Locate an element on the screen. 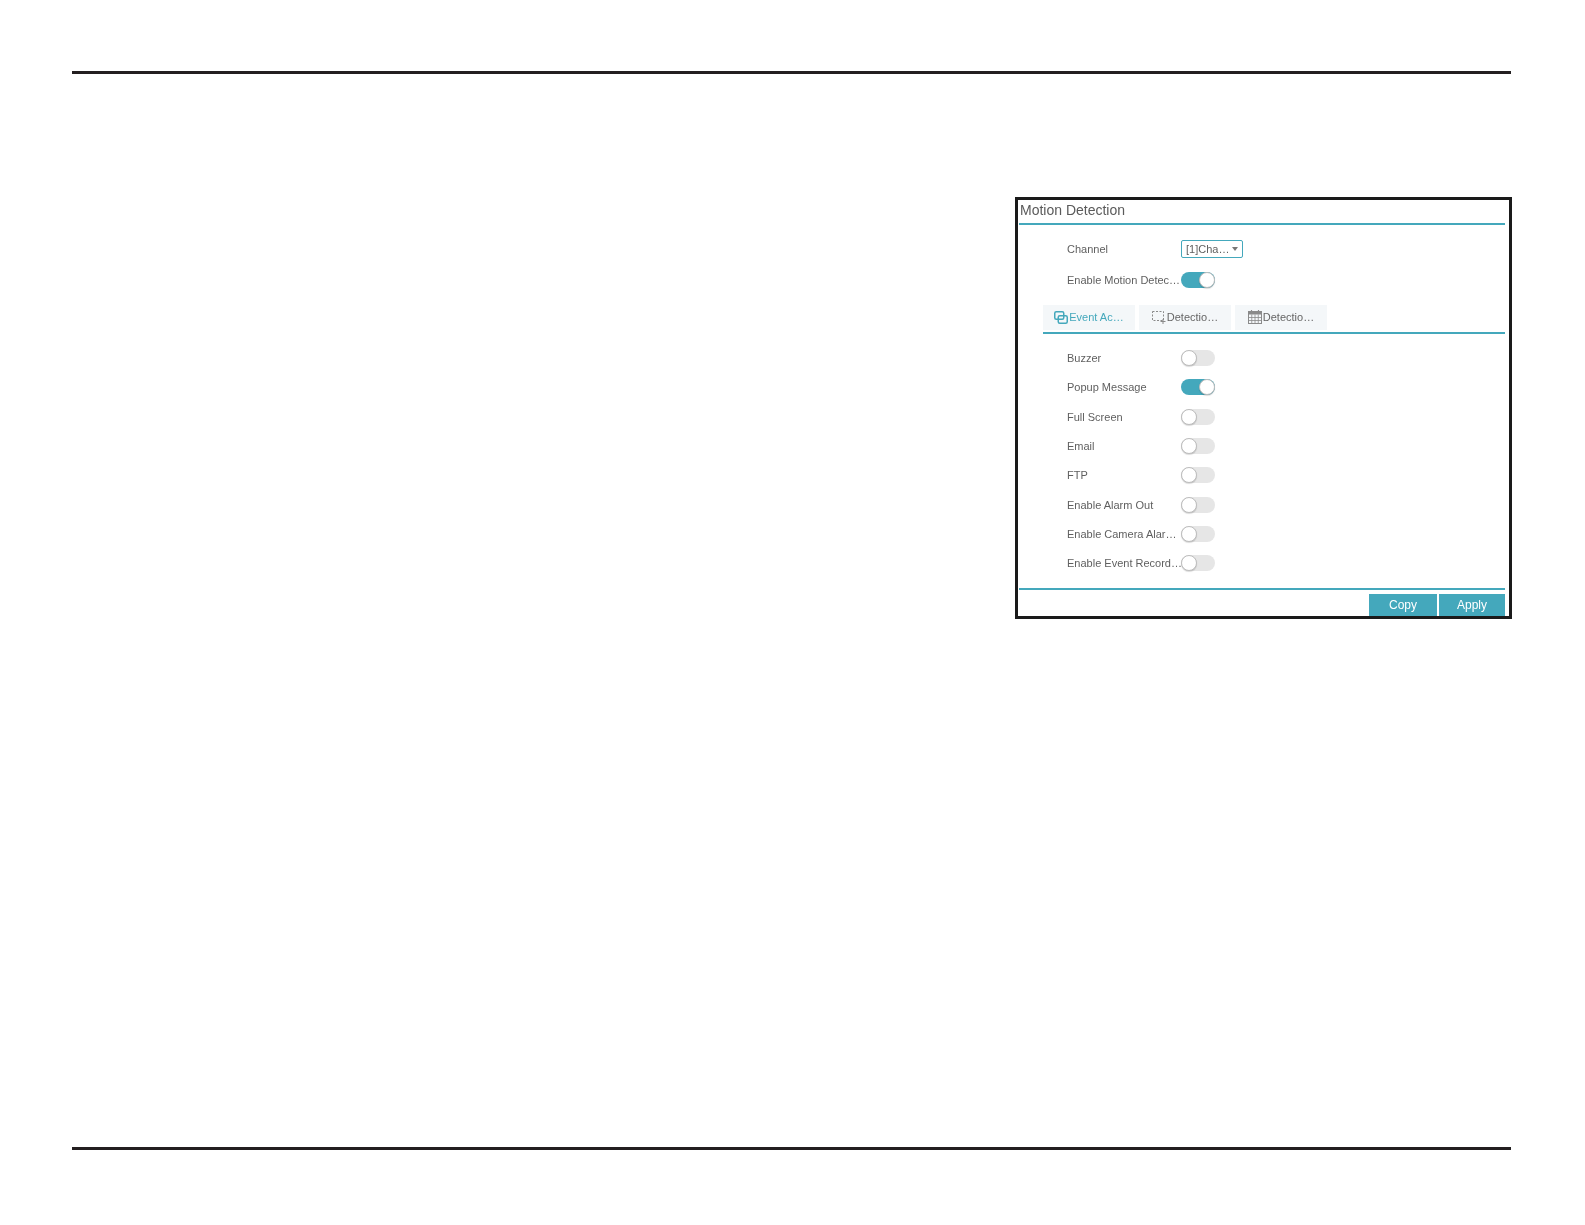 The height and width of the screenshot is (1225, 1585). dashed-area-icon is located at coordinates (1158, 317).